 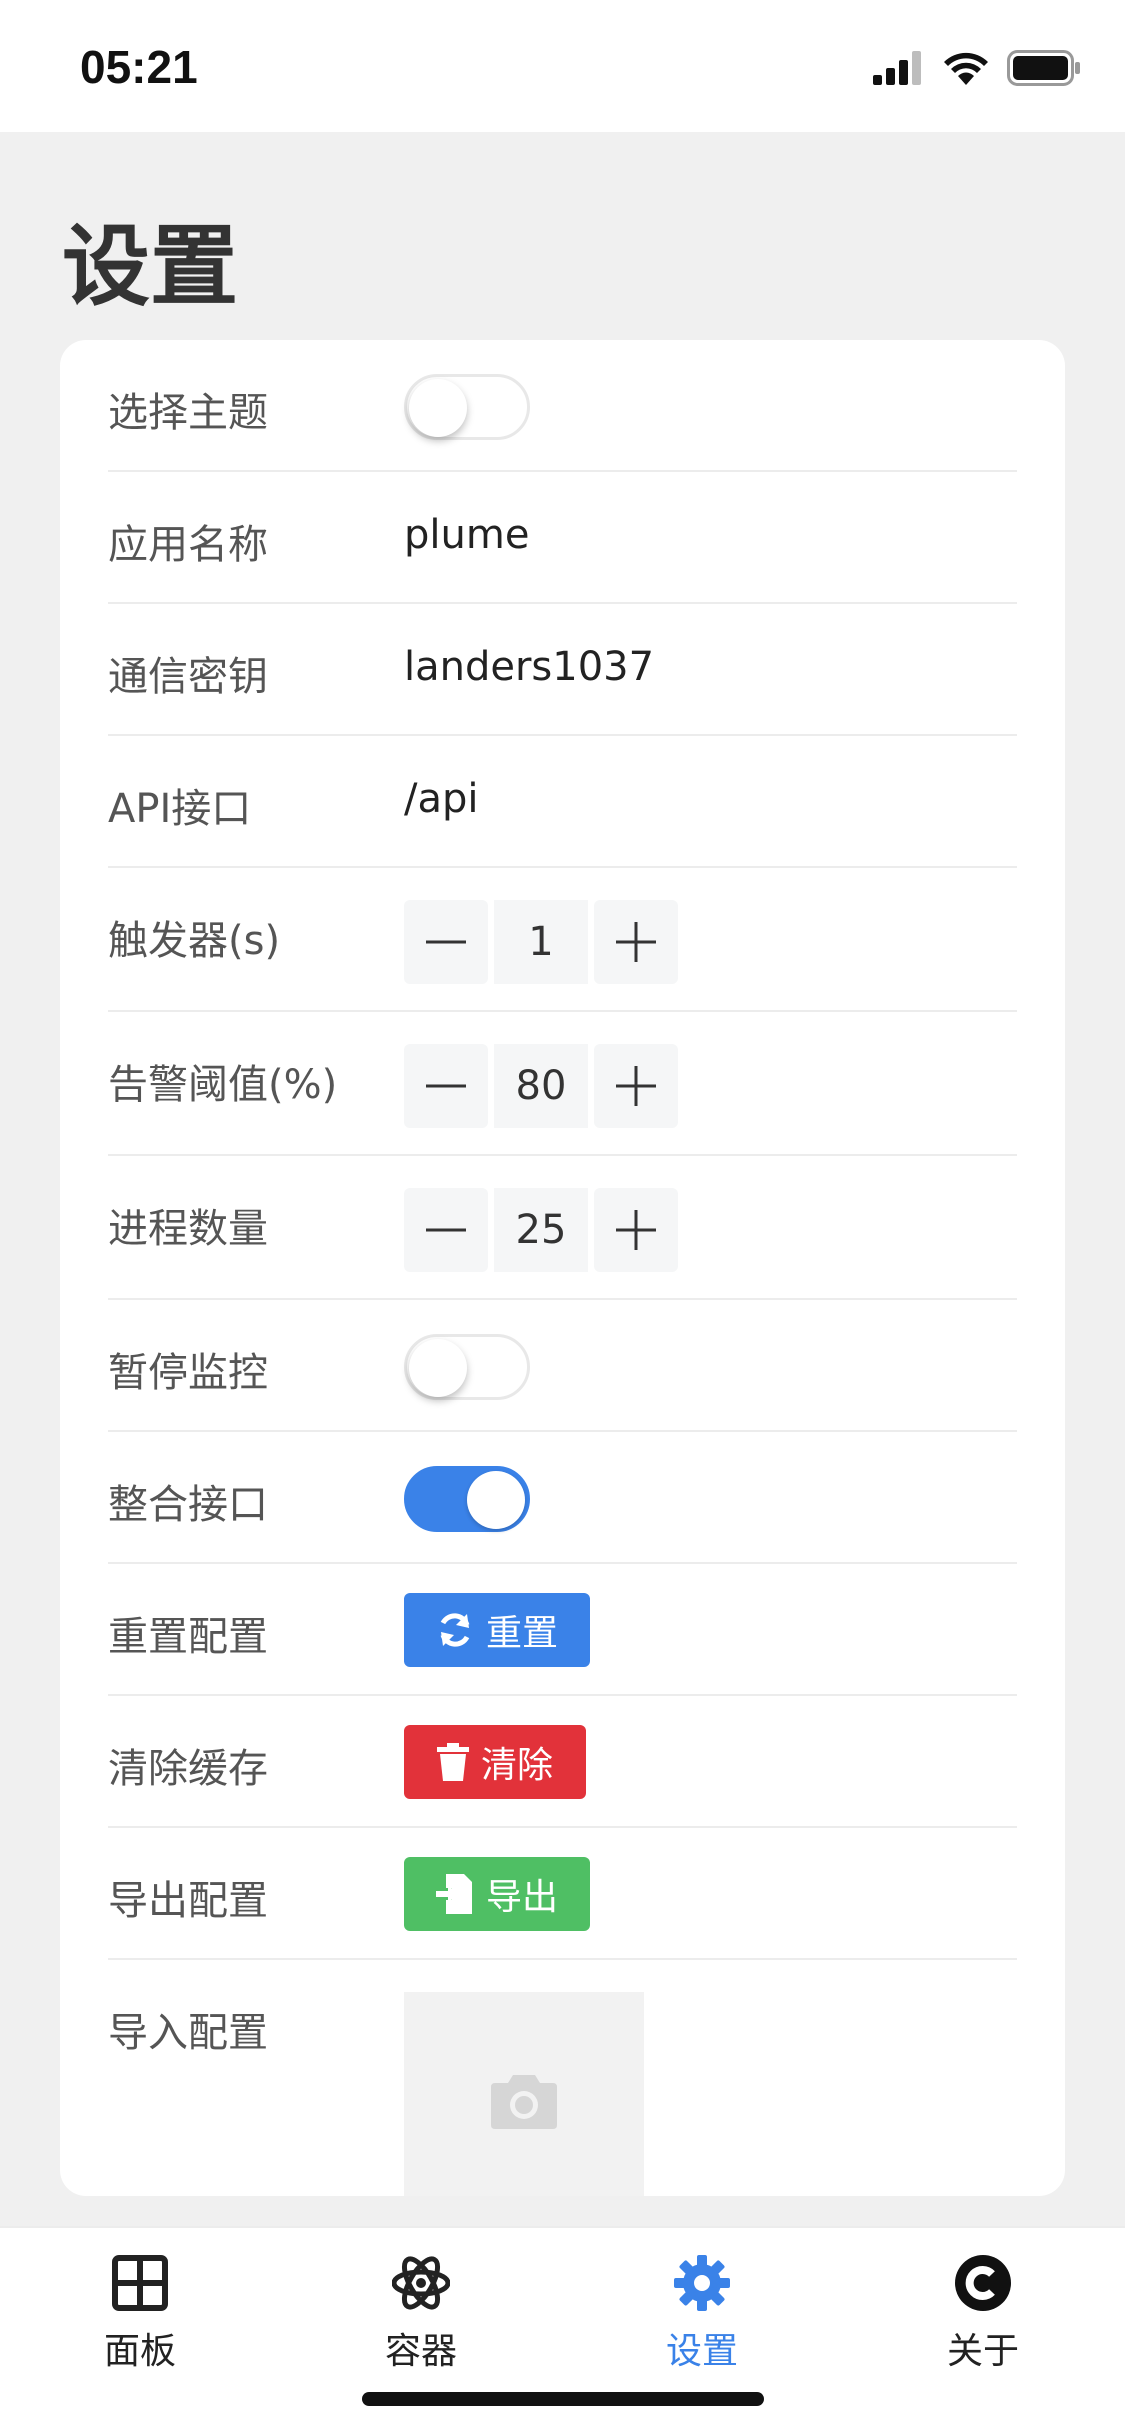 I want to click on process-stepper: 25, so click(x=541, y=1230).